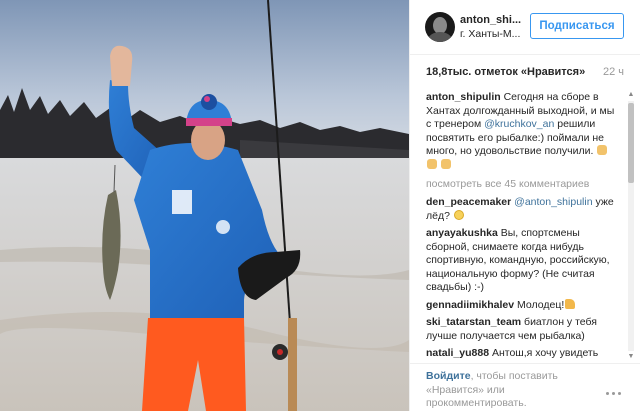 This screenshot has height=411, width=640. What do you see at coordinates (448, 376) in the screenshot?
I see `login-link: Войдите` at bounding box center [448, 376].